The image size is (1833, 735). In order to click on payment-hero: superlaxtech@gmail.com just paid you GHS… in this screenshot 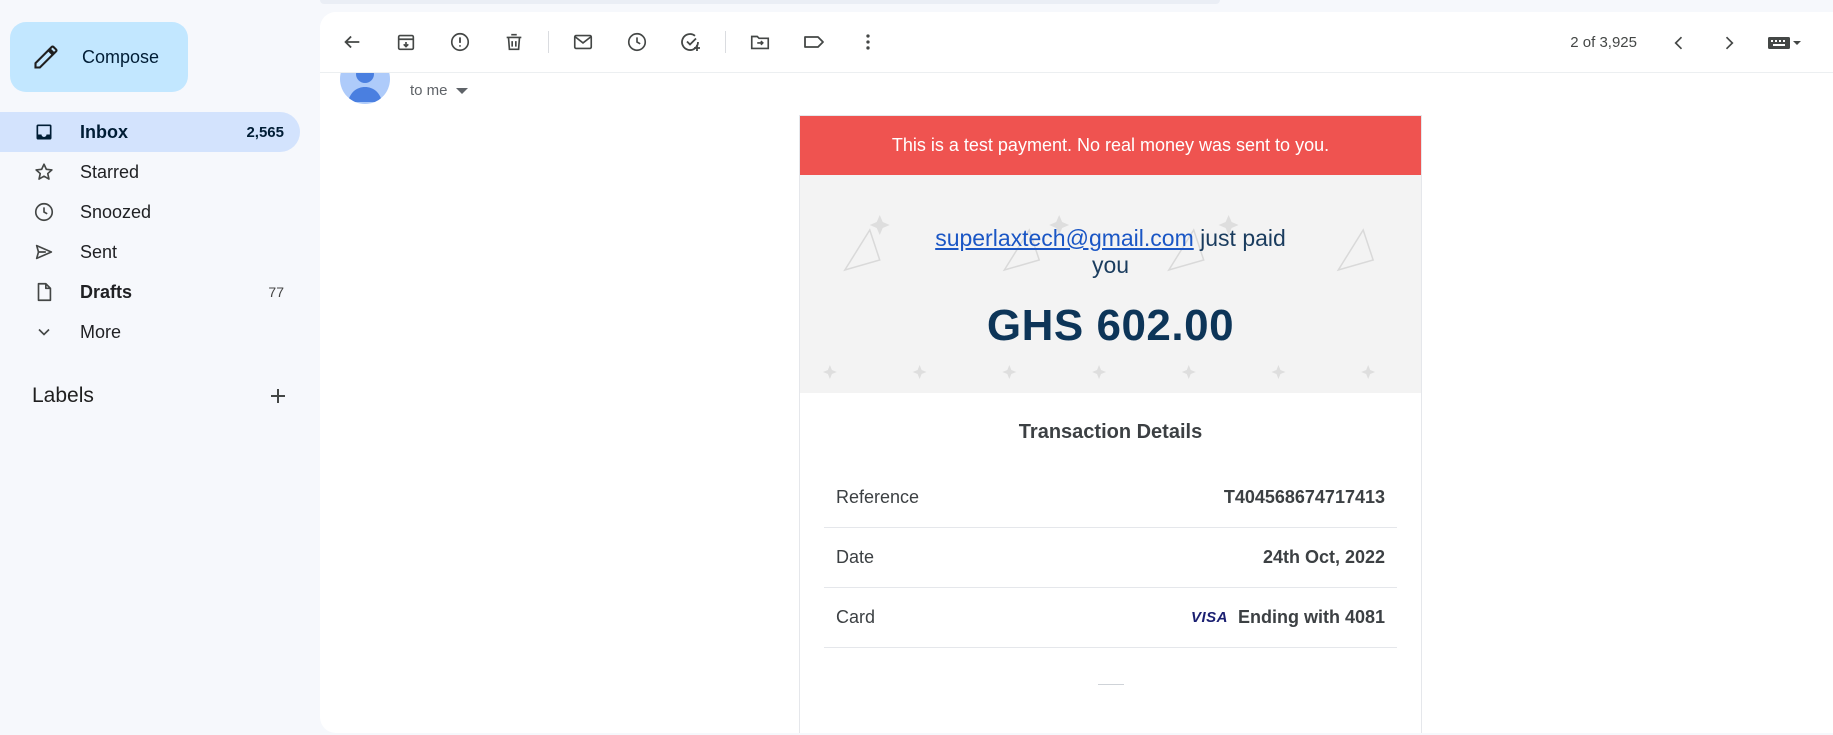, I will do `click(1110, 284)`.